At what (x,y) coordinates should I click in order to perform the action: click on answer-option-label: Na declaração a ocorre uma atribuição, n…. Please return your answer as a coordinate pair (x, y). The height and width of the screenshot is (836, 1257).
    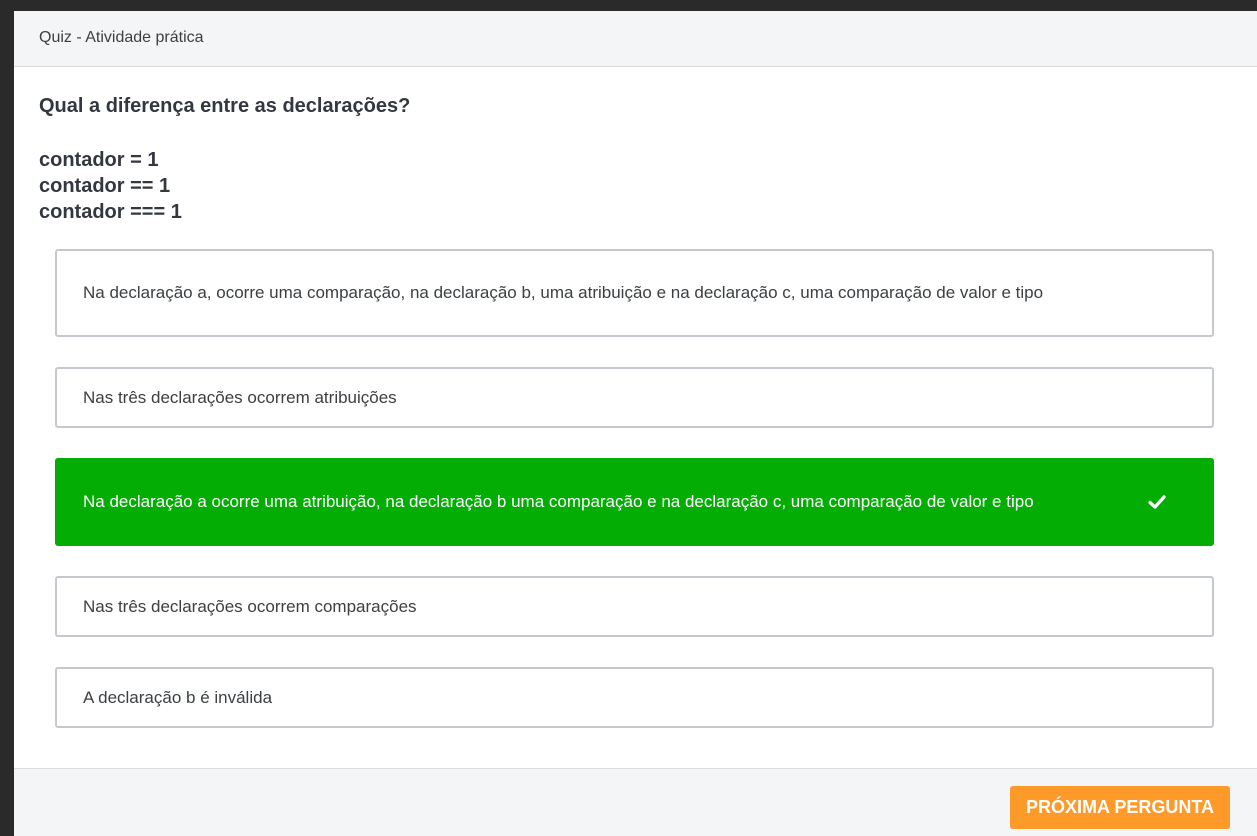
    Looking at the image, I should click on (558, 501).